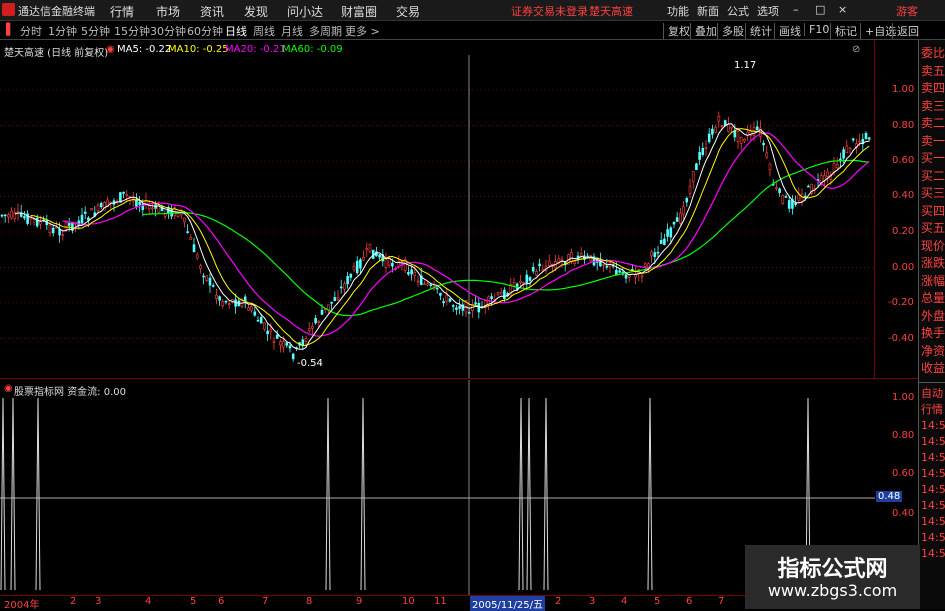 The height and width of the screenshot is (611, 945). I want to click on quote-field: 卖三, so click(933, 105).